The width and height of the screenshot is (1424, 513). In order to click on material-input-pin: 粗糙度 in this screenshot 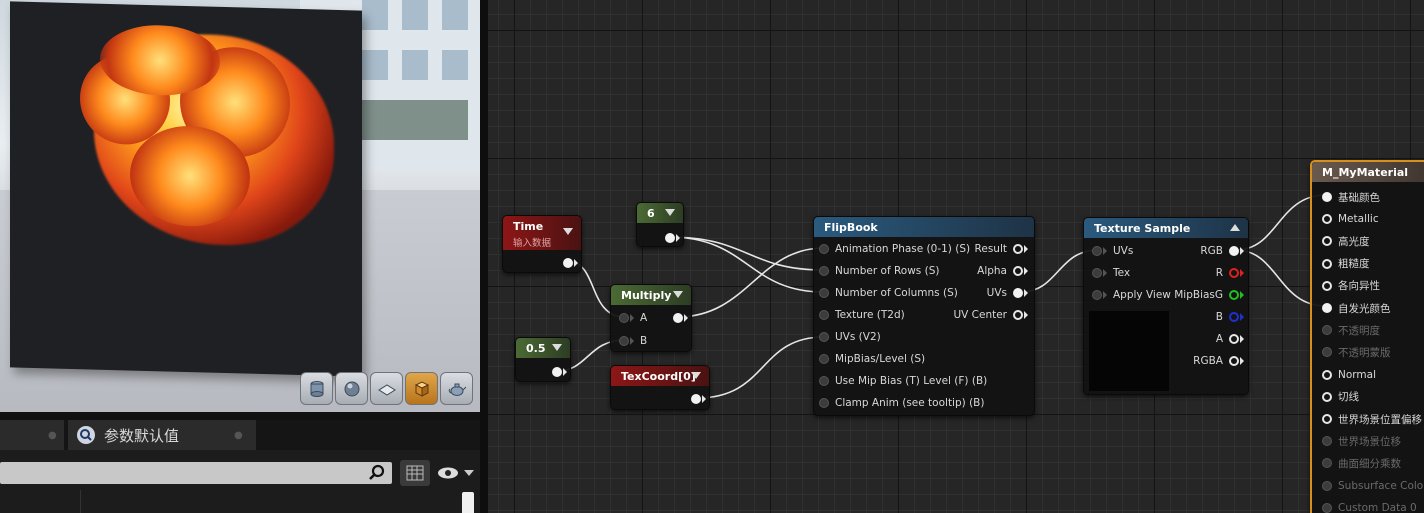, I will do `click(1349, 264)`.